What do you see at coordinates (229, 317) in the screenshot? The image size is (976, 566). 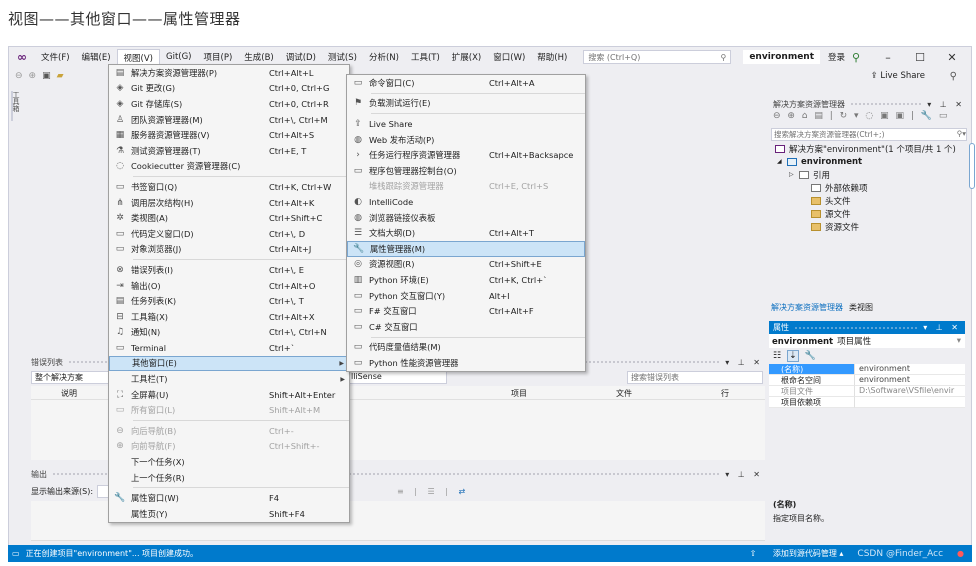 I see `menu-item: ⊟ 工具箱(X) Ctrl+Alt+X` at bounding box center [229, 317].